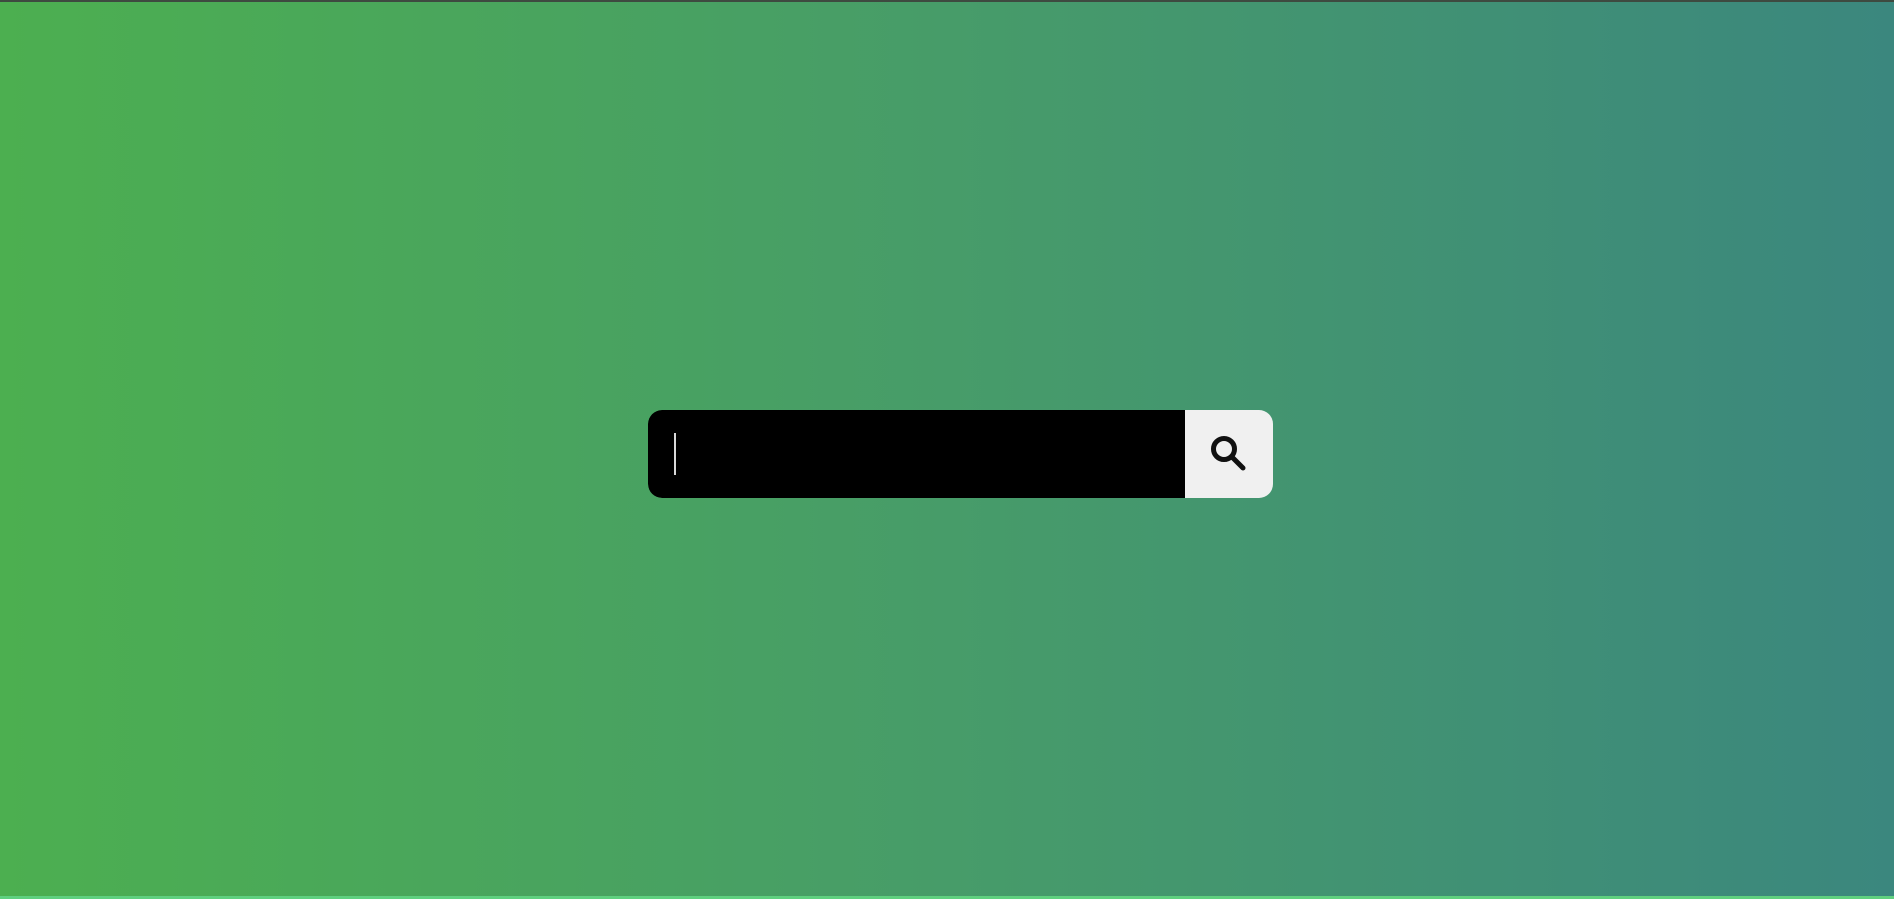  I want to click on search-button, so click(1229, 454).